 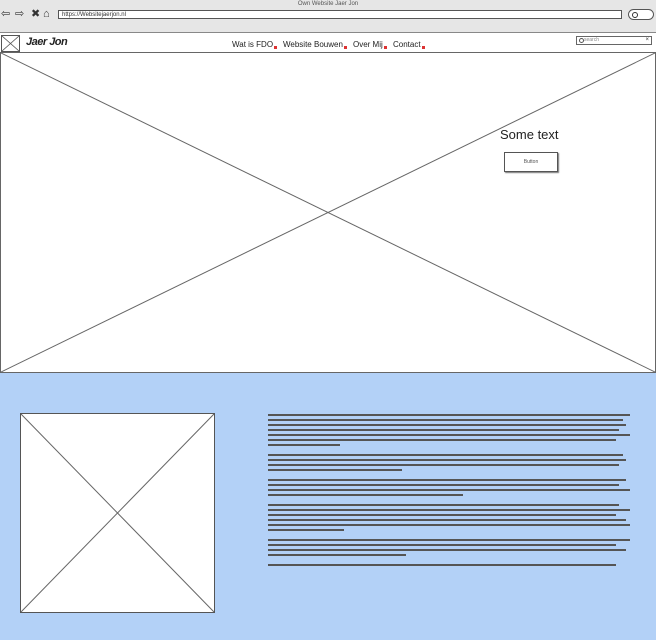 I want to click on nav-link-wat-is-fdo: Wat is FDO, so click(x=255, y=44).